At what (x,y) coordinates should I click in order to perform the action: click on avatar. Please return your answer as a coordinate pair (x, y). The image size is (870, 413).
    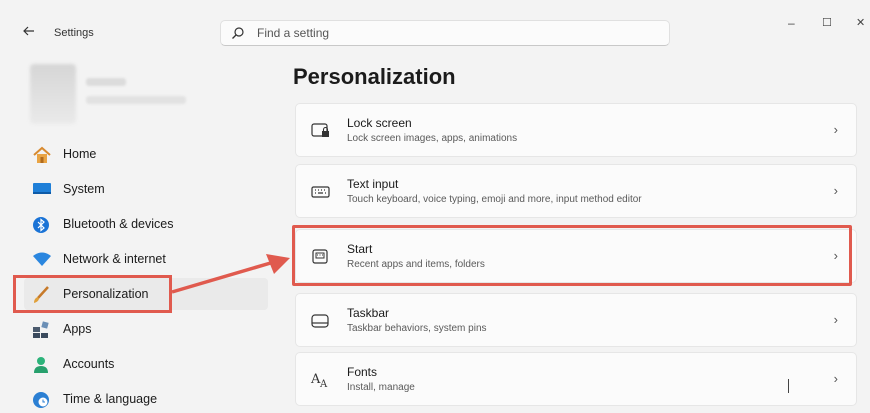
    Looking at the image, I should click on (53, 94).